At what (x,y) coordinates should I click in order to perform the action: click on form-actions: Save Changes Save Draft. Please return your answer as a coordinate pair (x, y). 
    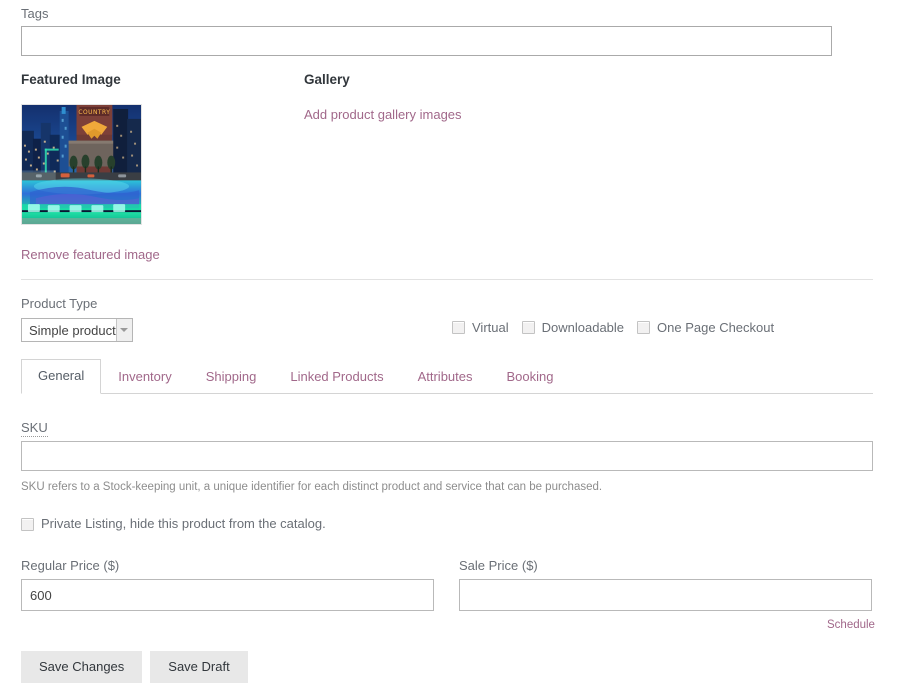
    Looking at the image, I should click on (134, 667).